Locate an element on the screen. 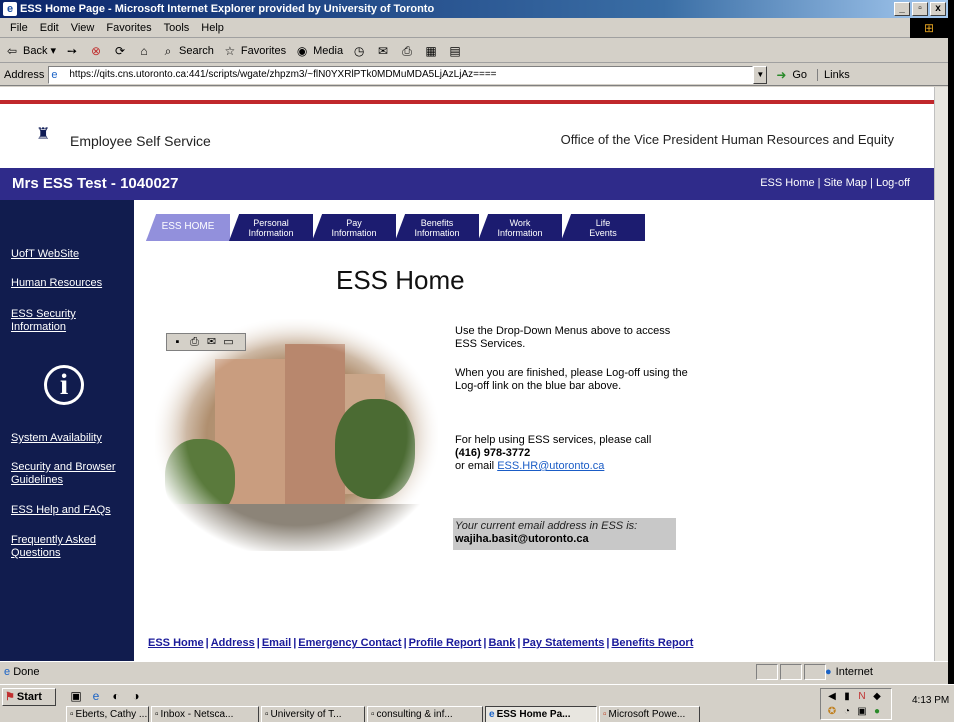  minimize-button: _ is located at coordinates (902, 9).